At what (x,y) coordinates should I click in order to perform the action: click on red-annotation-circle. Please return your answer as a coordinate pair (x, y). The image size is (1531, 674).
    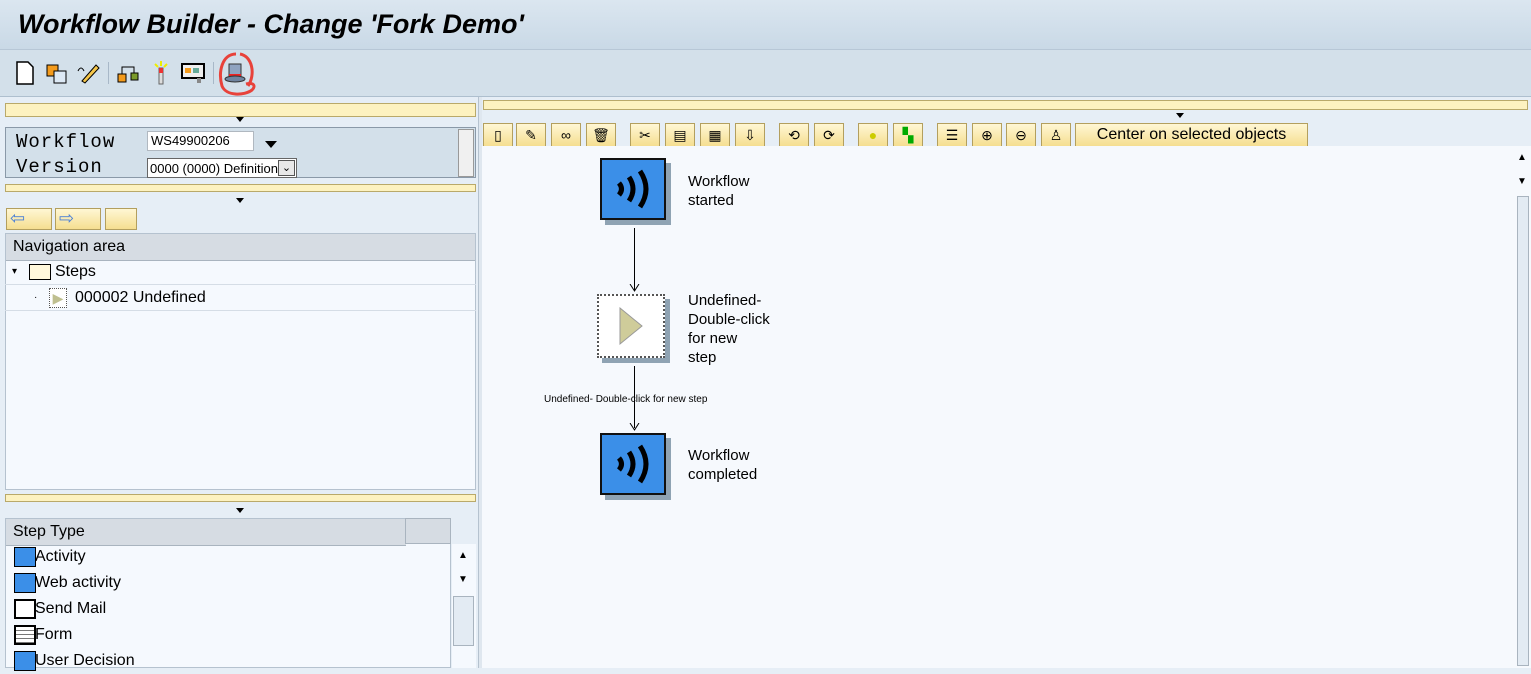
    Looking at the image, I should click on (237, 74).